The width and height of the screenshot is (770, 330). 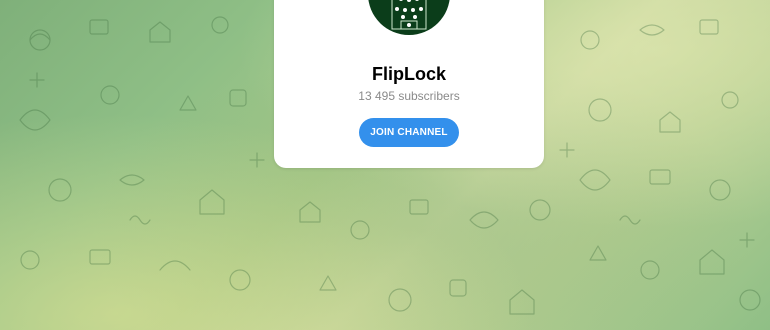 What do you see at coordinates (409, 132) in the screenshot?
I see `join-channel-button: JOIN CHANNEL` at bounding box center [409, 132].